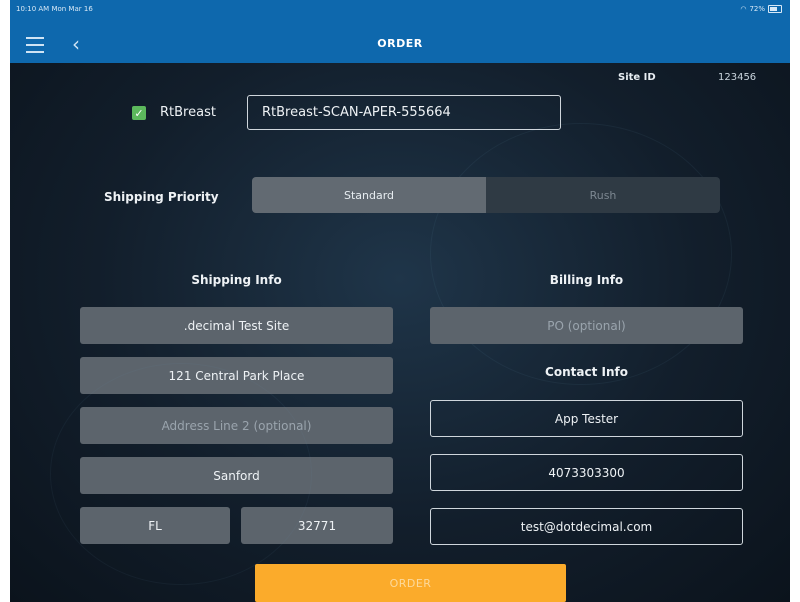 The width and height of the screenshot is (800, 602). I want to click on contact-info-heading: Contact Info, so click(586, 372).